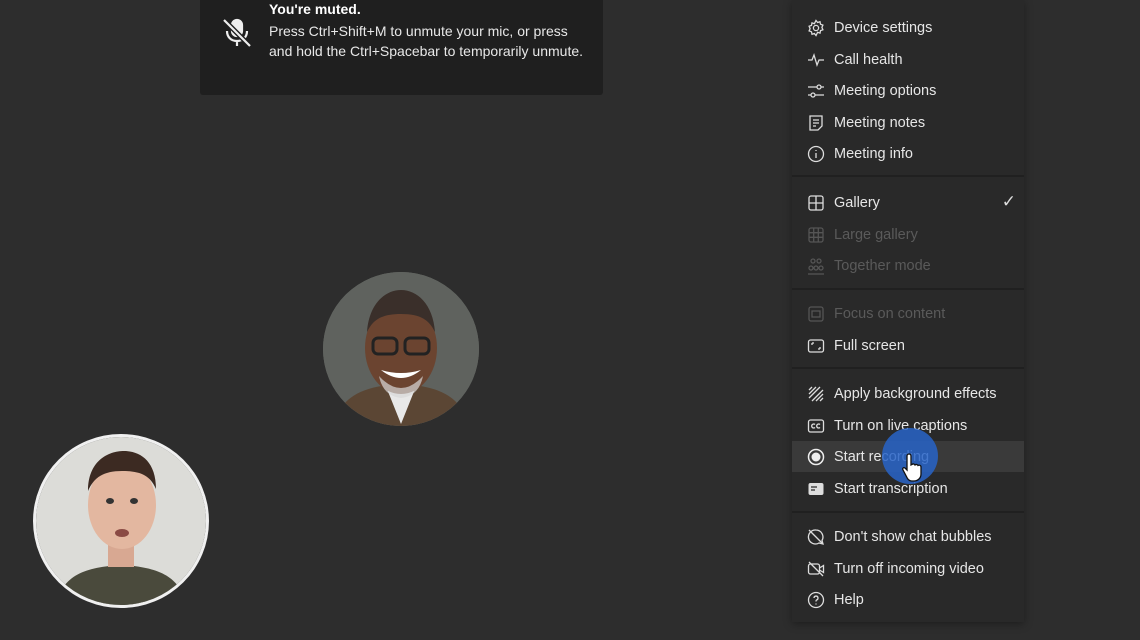 The width and height of the screenshot is (1140, 640). Describe the element at coordinates (816, 346) in the screenshot. I see `fullscreen-icon` at that location.